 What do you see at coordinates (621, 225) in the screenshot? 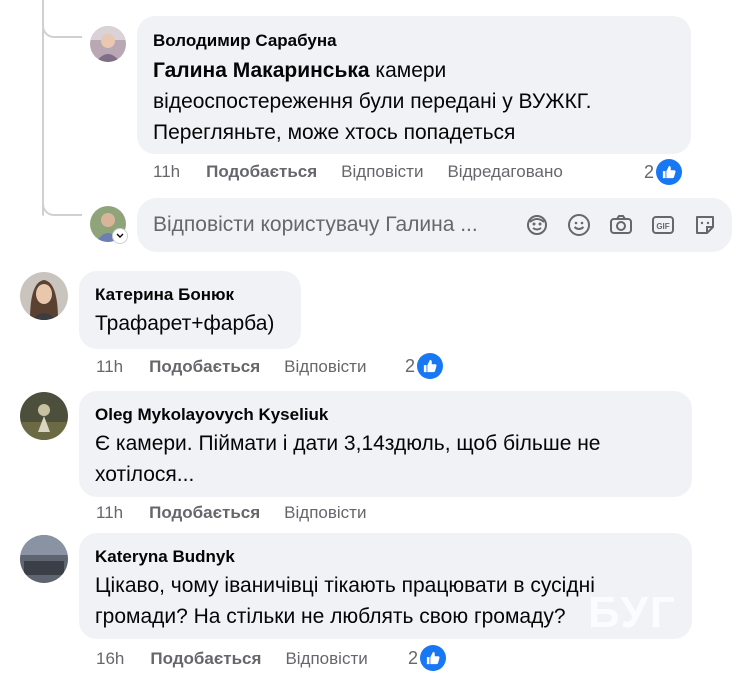
I see `camera-icon` at bounding box center [621, 225].